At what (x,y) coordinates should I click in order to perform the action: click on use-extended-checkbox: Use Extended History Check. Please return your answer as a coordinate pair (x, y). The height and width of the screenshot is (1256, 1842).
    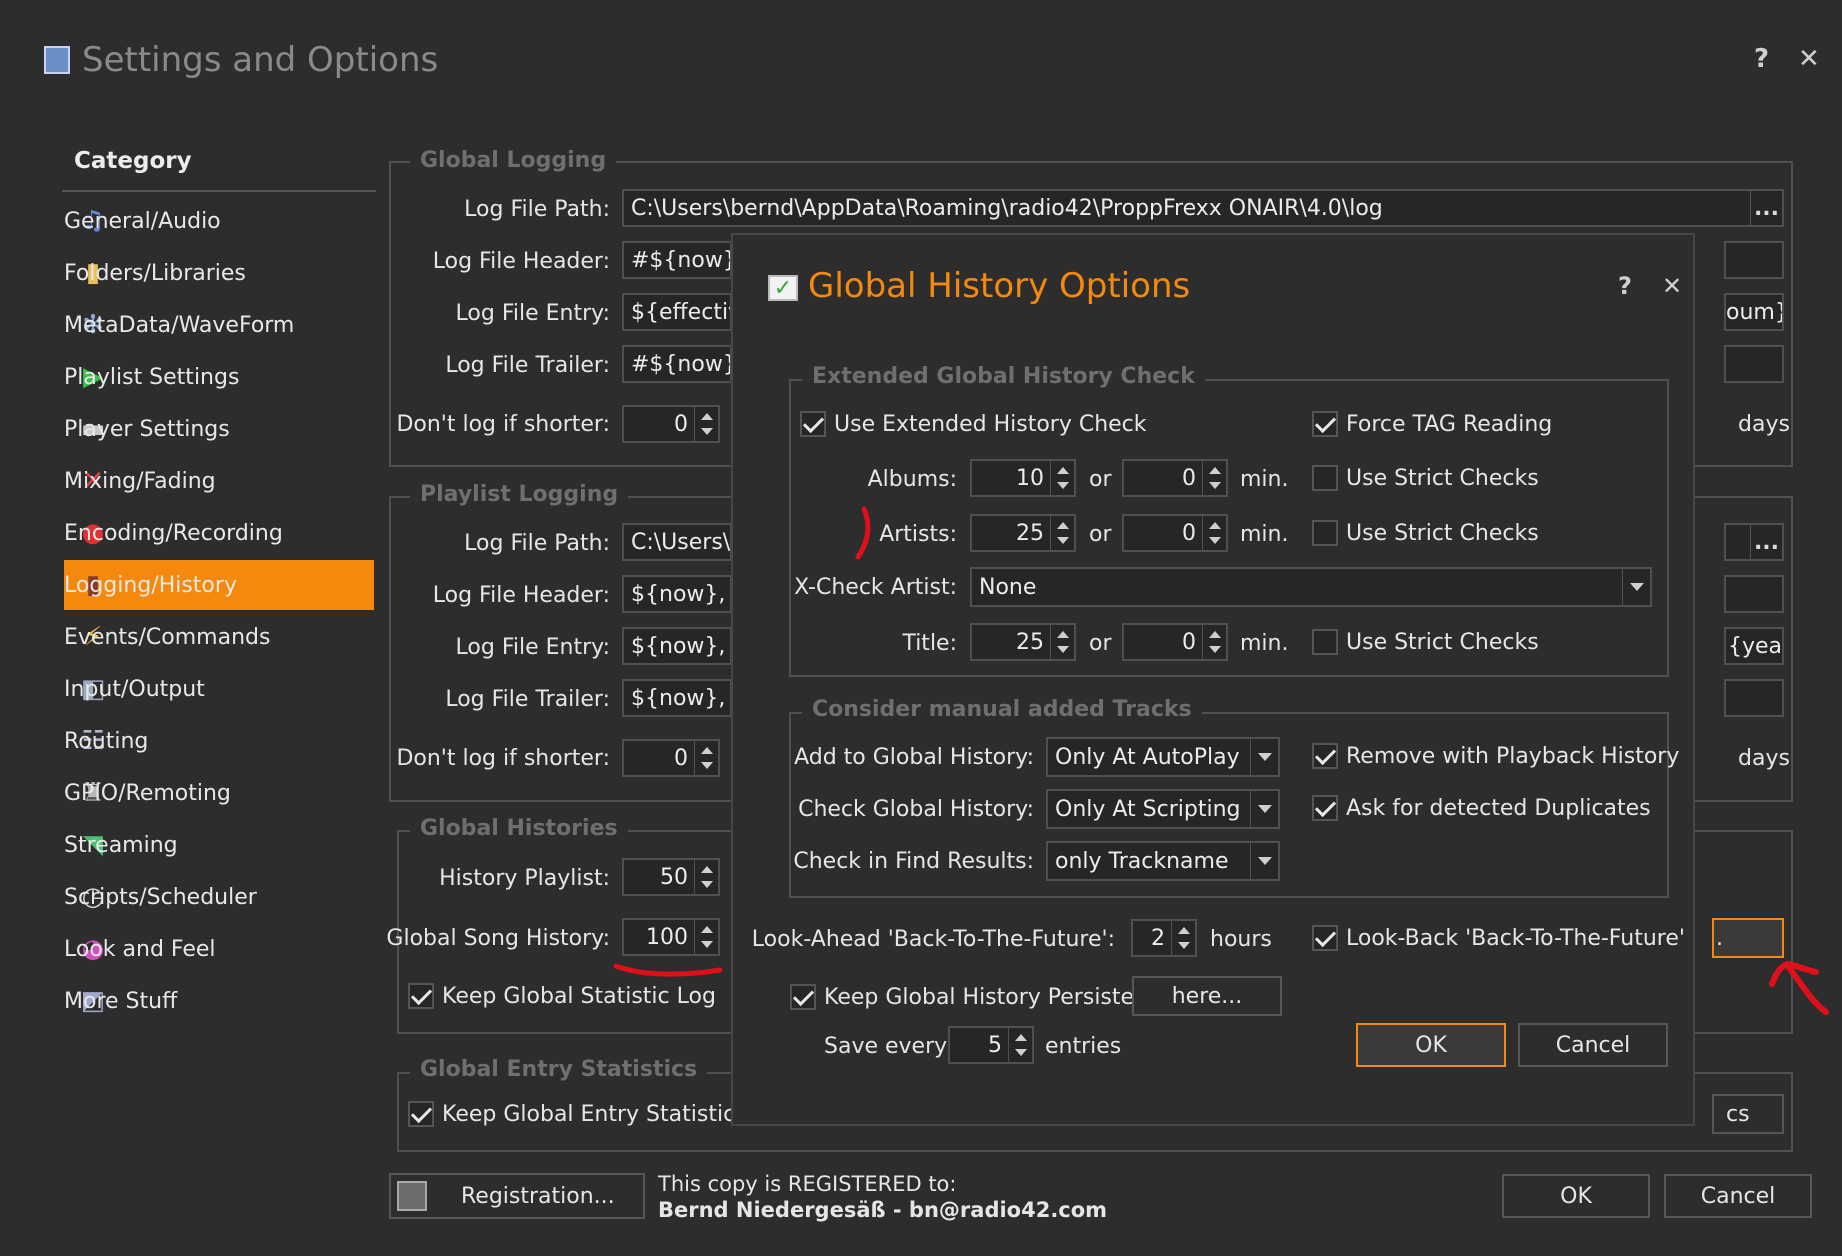
    Looking at the image, I should click on (973, 424).